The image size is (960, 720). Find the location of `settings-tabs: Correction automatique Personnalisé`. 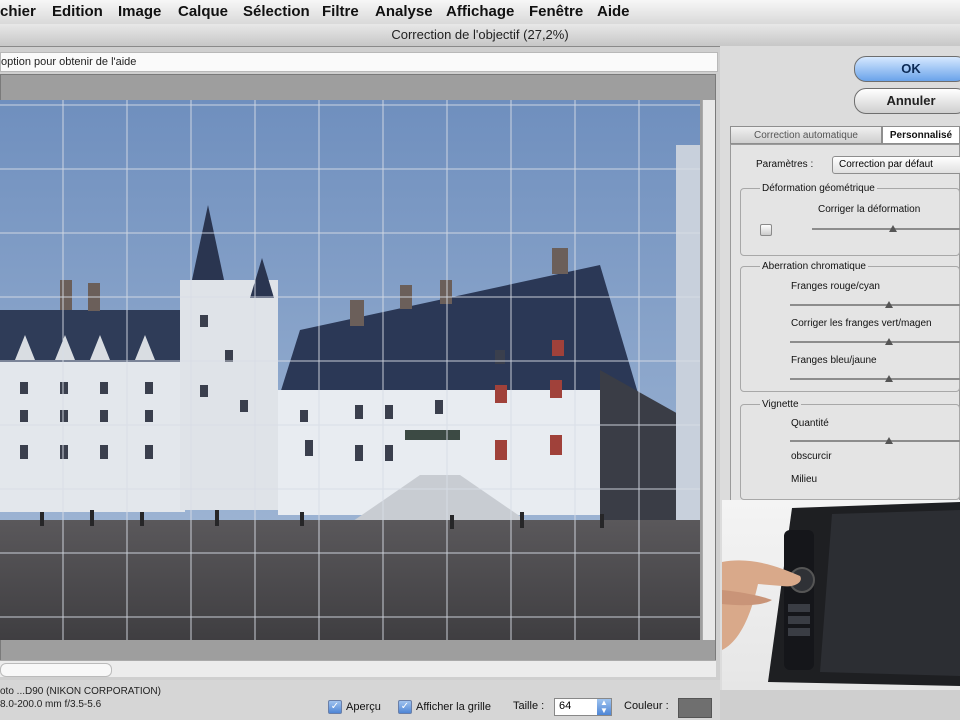

settings-tabs: Correction automatique Personnalisé is located at coordinates (845, 135).